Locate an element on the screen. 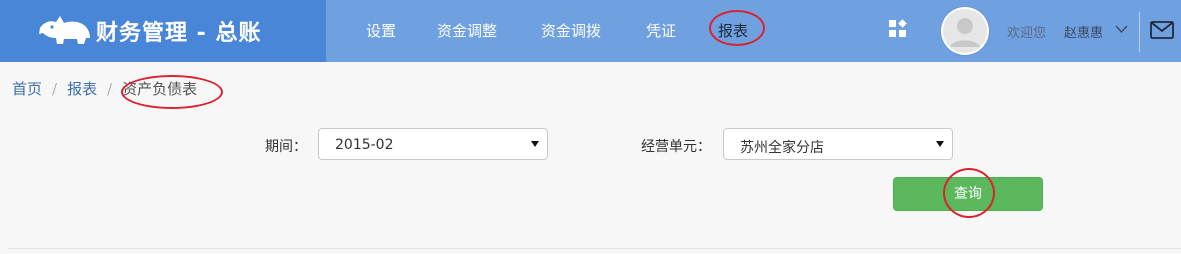 The width and height of the screenshot is (1181, 254). user-avatar is located at coordinates (965, 31).